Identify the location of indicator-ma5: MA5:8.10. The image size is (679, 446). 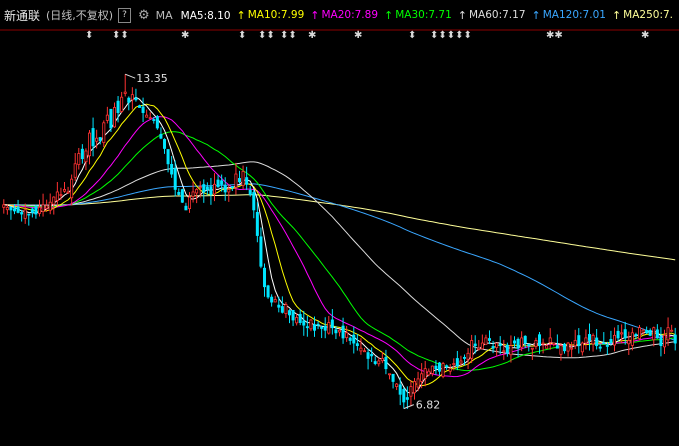
(206, 16).